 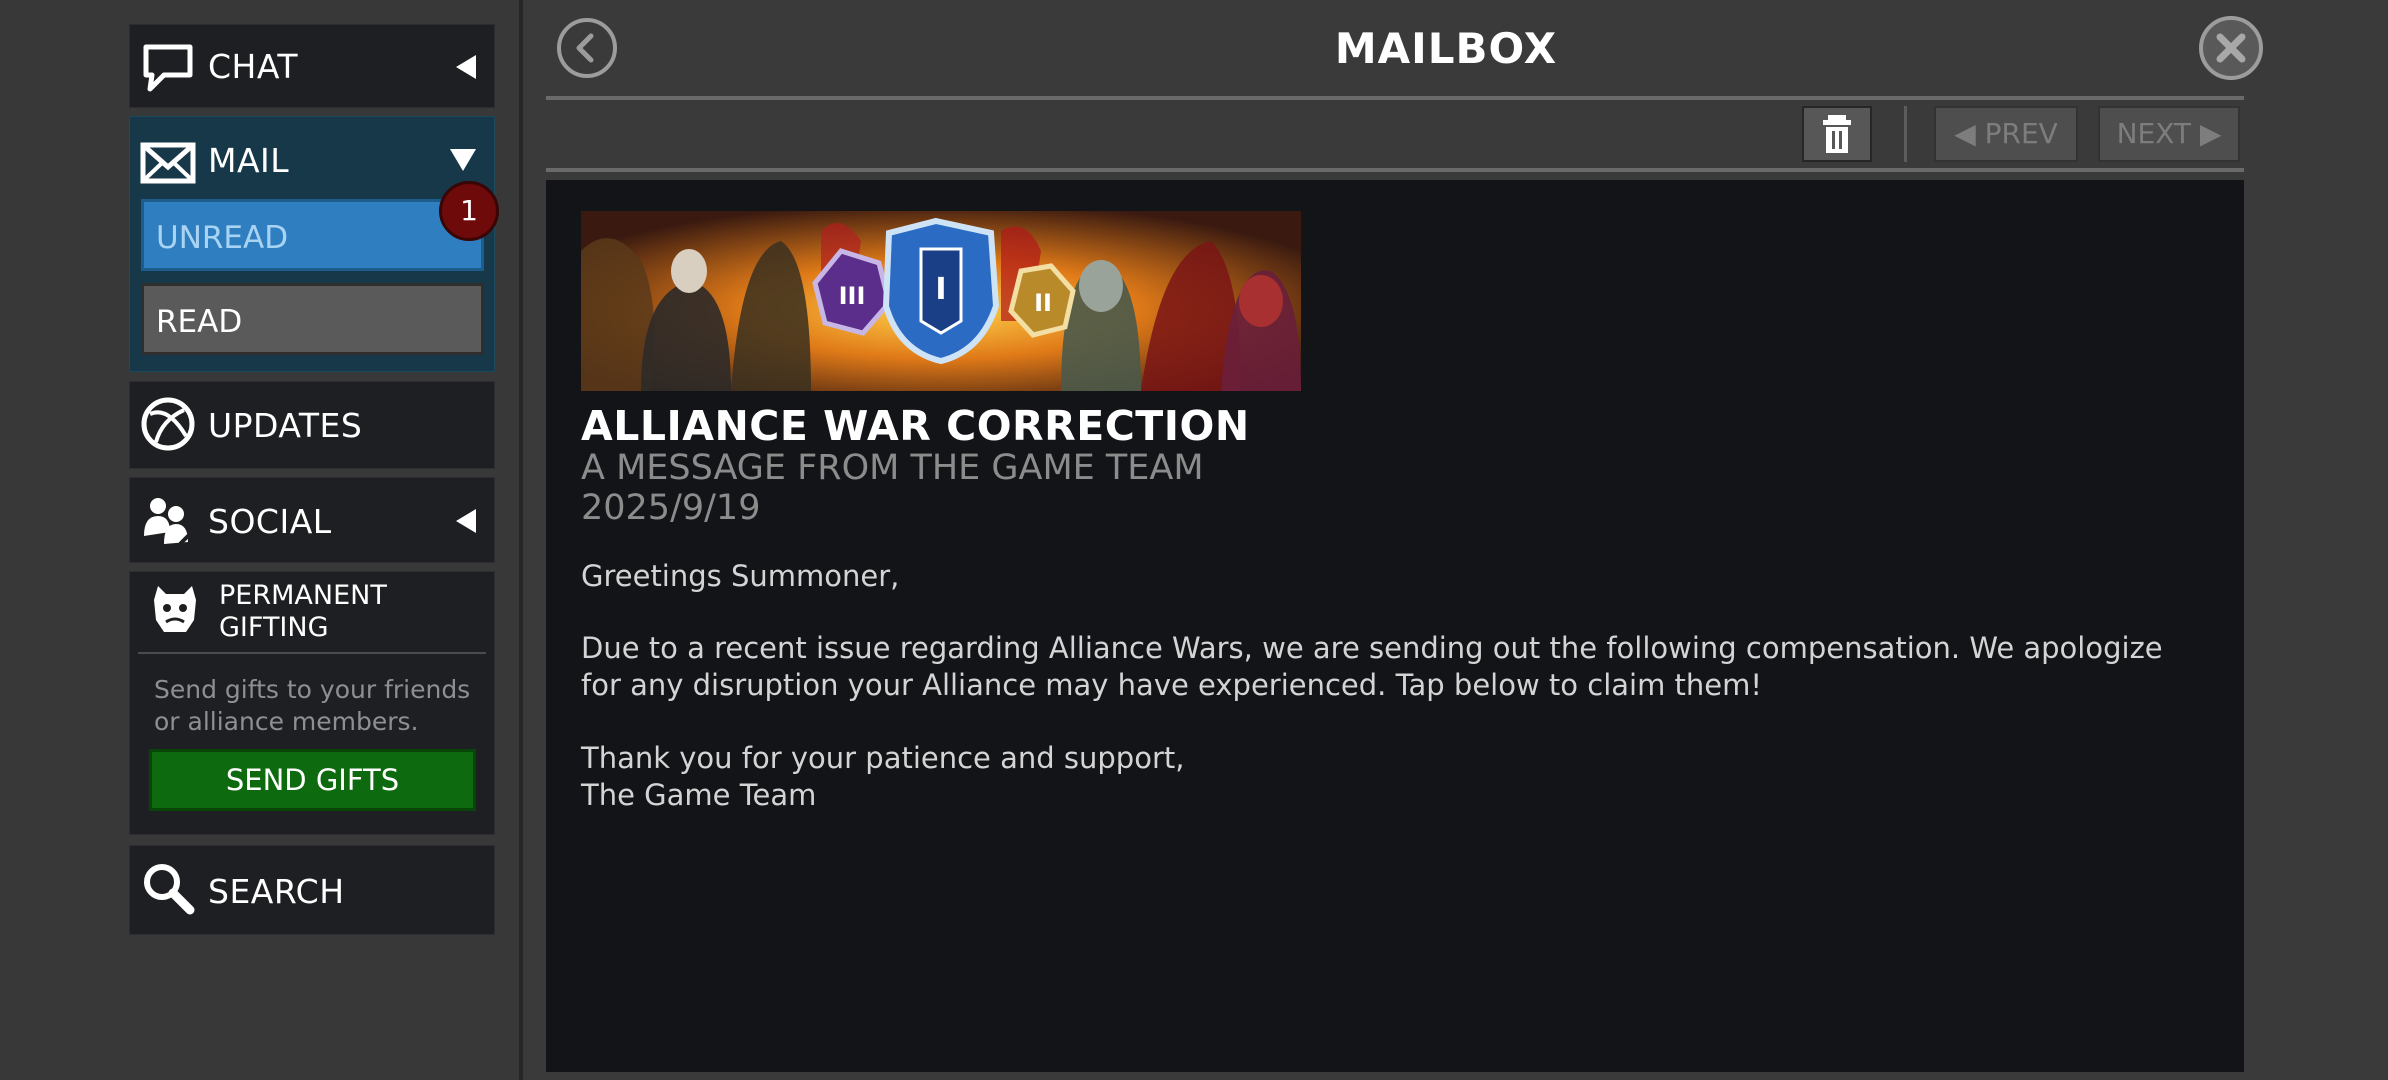 I want to click on message-banner-image: III I II, so click(x=941, y=301).